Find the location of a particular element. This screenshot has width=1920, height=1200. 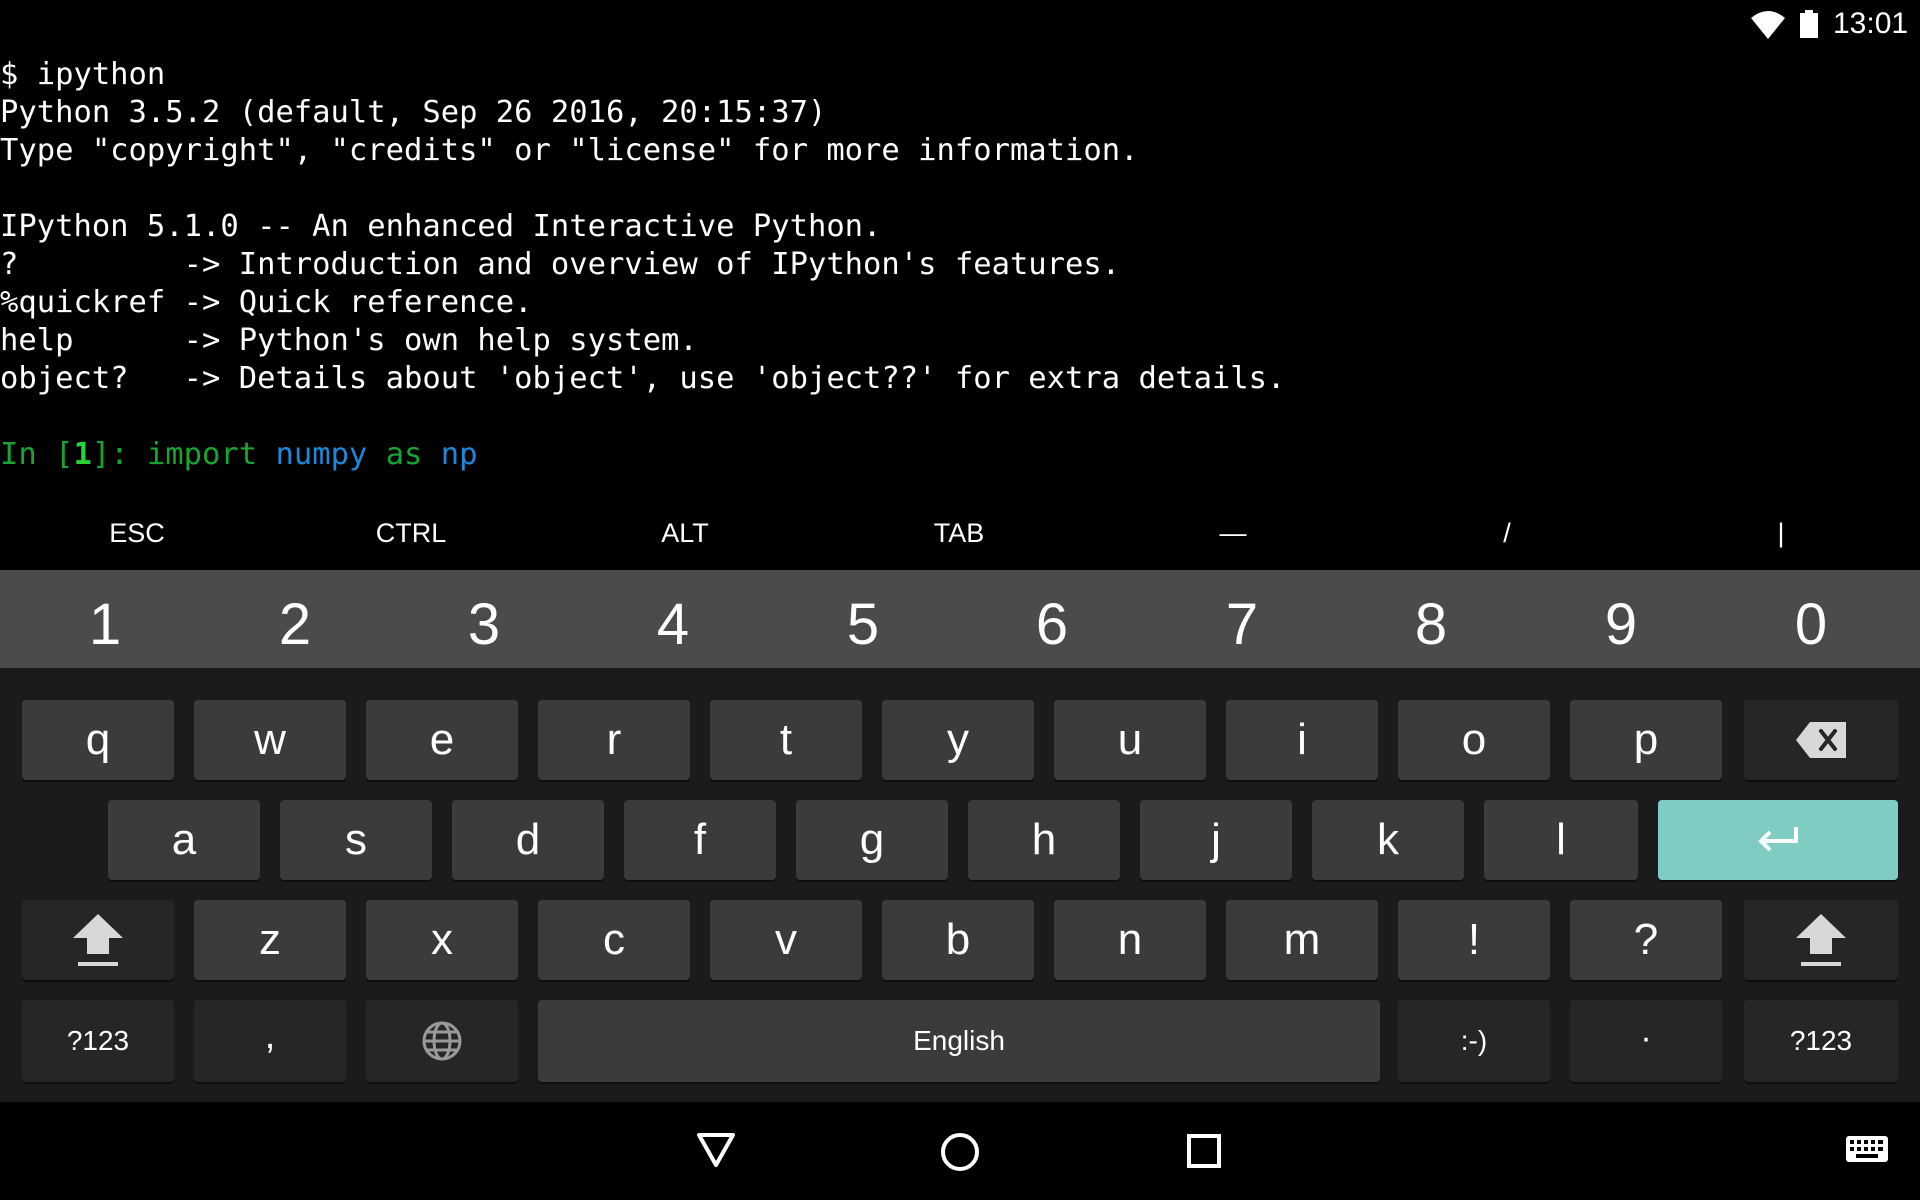

key-x: x is located at coordinates (442, 940).